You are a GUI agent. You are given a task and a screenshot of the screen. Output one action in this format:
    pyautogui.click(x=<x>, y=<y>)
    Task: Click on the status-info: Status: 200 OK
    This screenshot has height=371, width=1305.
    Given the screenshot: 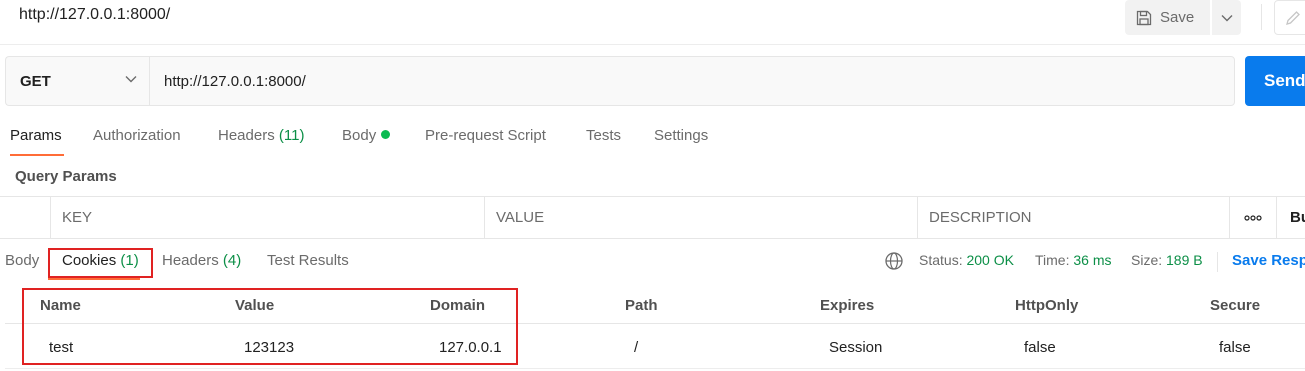 What is the action you would take?
    pyautogui.click(x=966, y=260)
    